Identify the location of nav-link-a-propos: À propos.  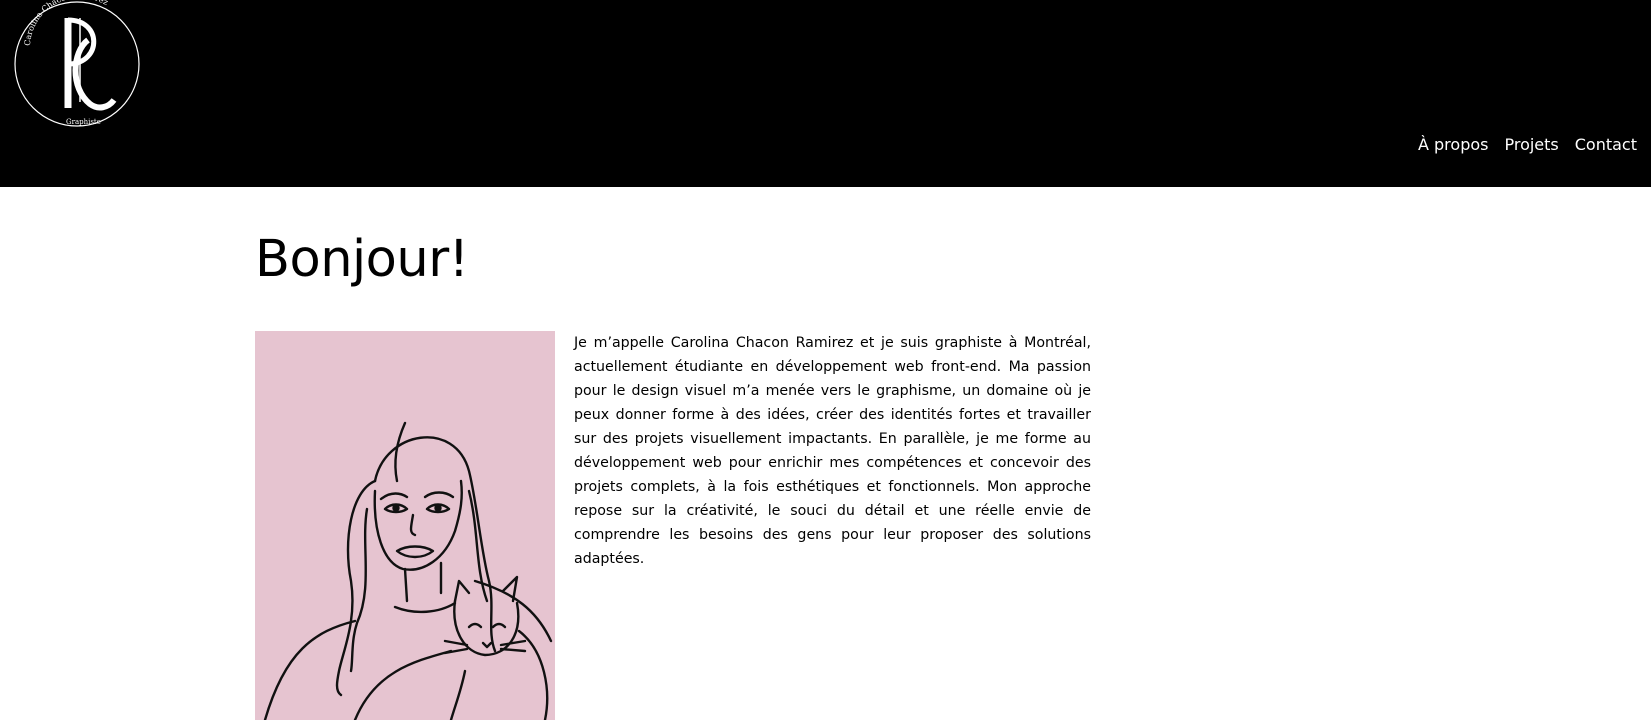
(1453, 145).